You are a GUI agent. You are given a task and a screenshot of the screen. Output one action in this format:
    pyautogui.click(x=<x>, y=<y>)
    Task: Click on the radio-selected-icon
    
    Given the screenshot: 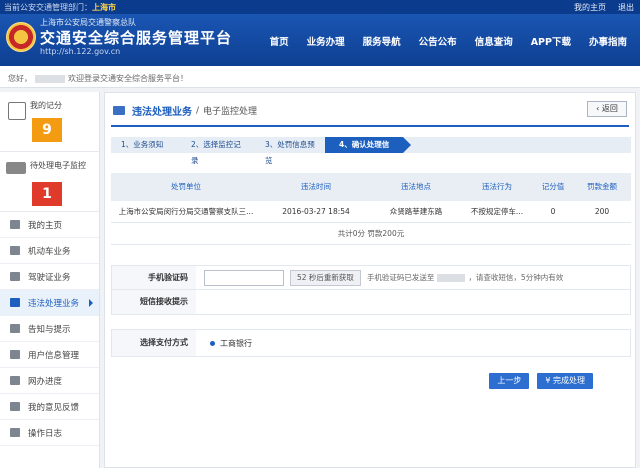 What is the action you would take?
    pyautogui.click(x=212, y=343)
    